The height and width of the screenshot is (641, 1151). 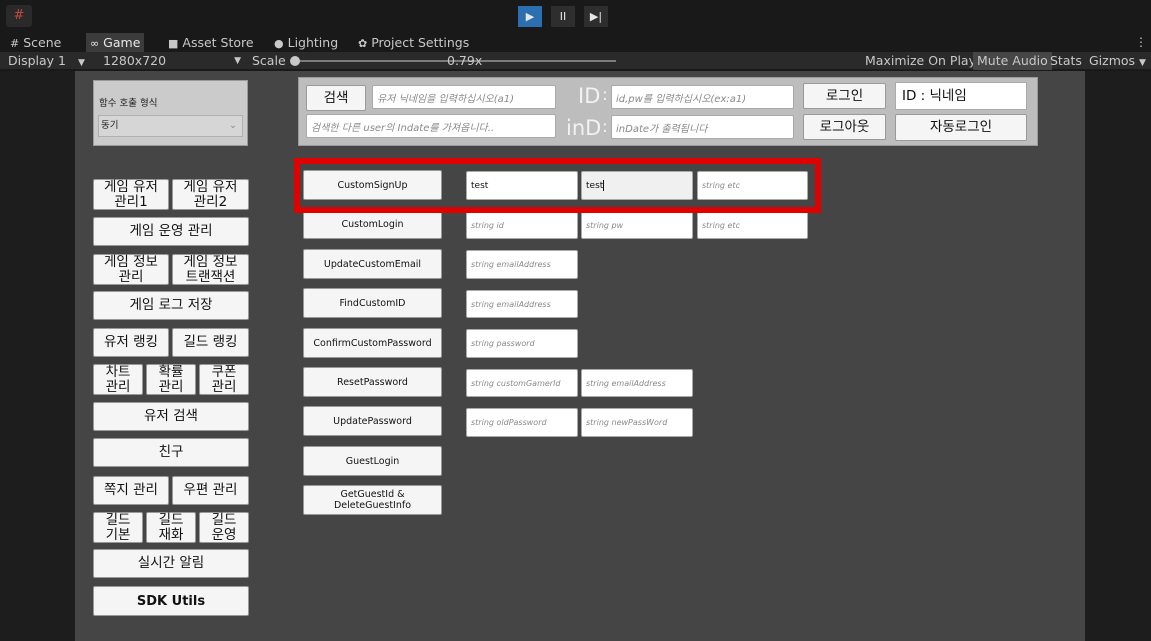 What do you see at coordinates (279, 43) in the screenshot?
I see `lightbulb-icon: ●` at bounding box center [279, 43].